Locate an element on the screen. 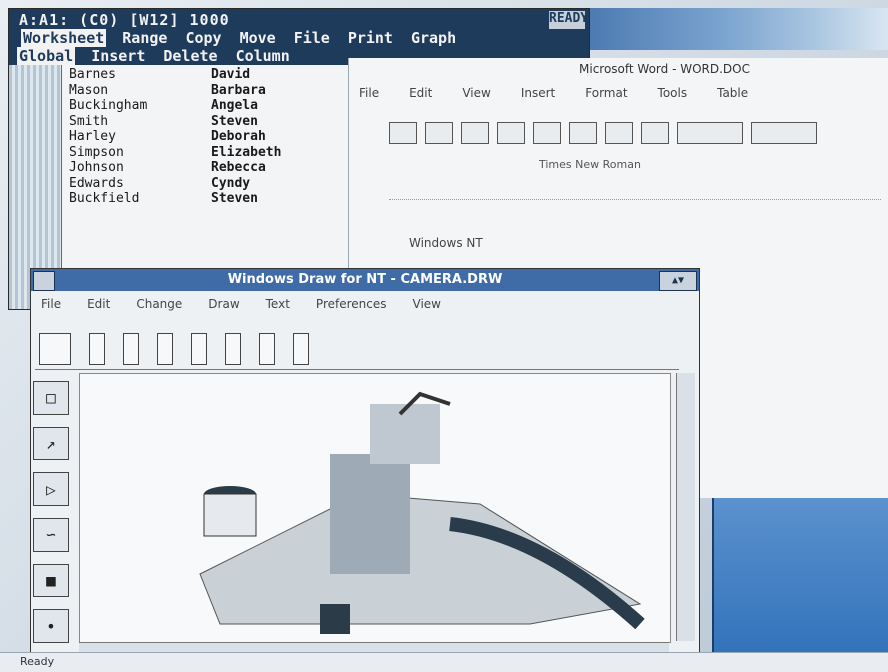 This screenshot has height=672, width=888. table-row: Smith Steven is located at coordinates (200, 122).